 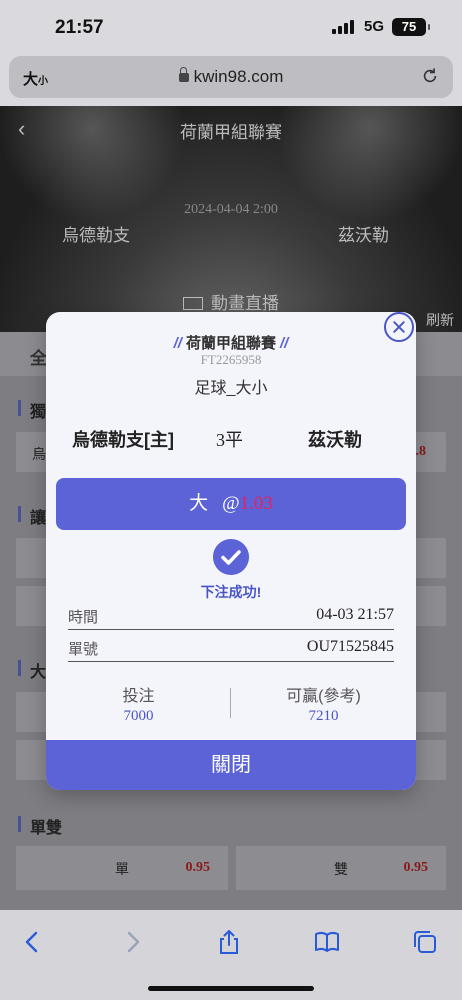 I want to click on payout-stat: 可贏(參考) 7210, so click(x=323, y=703).